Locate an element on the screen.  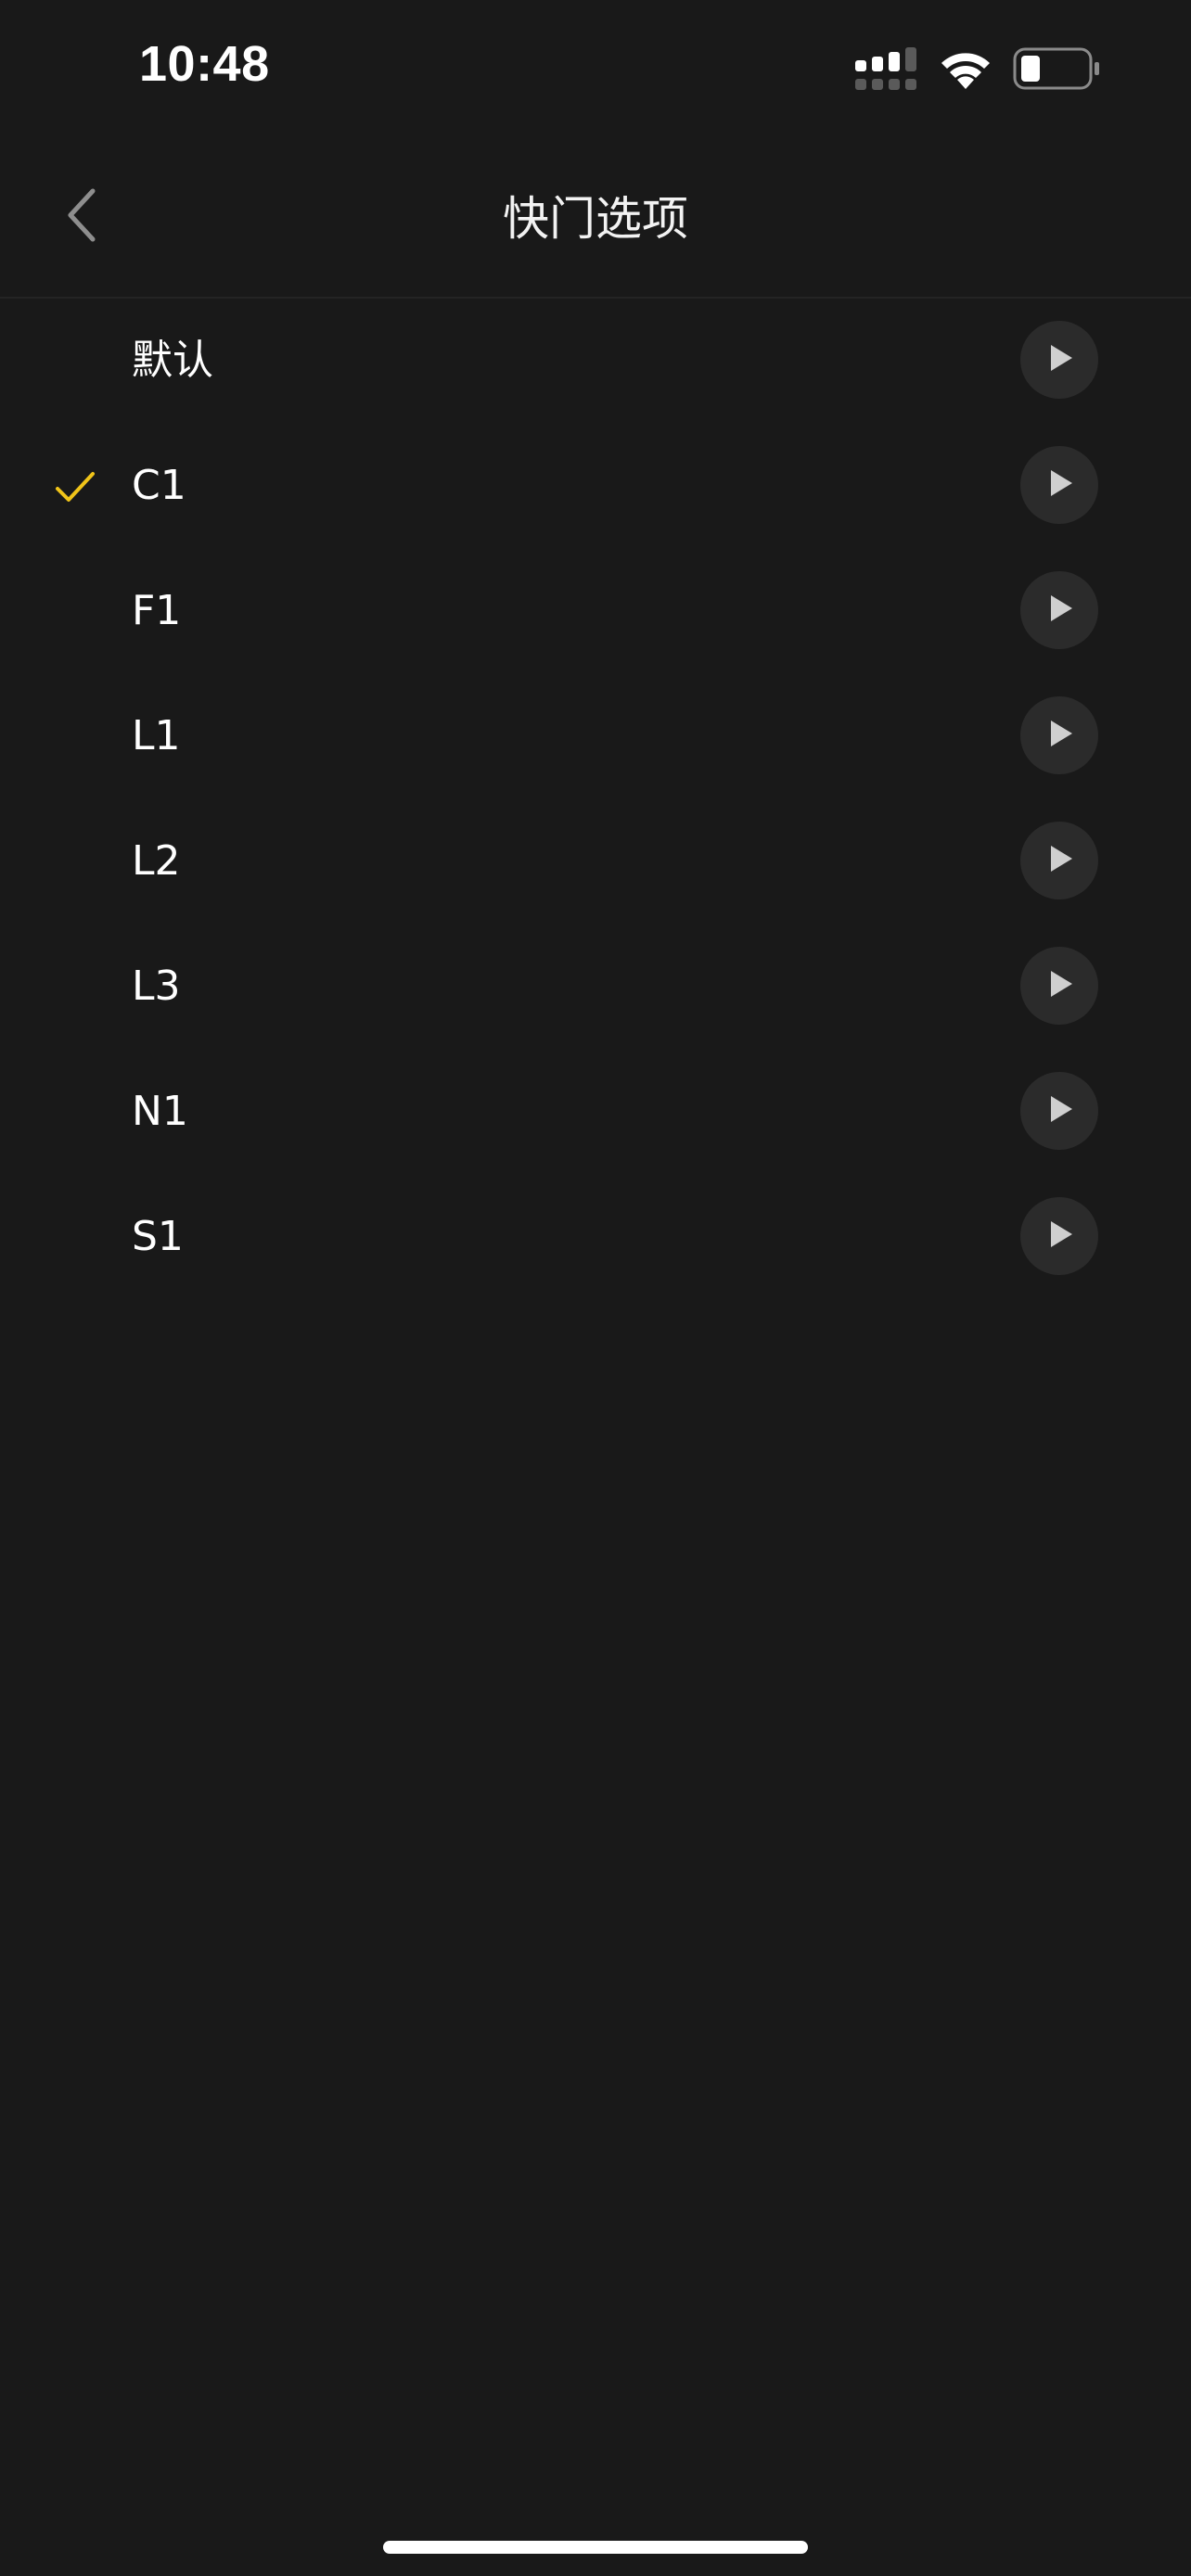
option-label: F1 is located at coordinates (157, 610).